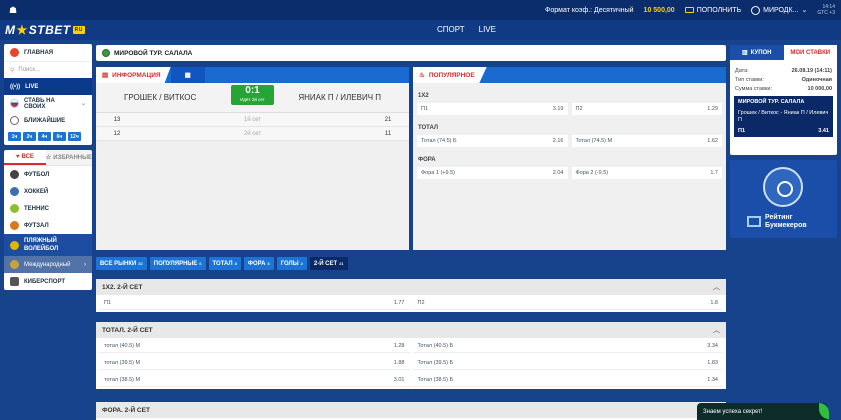  I want to click on tab-count: 6, so click(268, 263).